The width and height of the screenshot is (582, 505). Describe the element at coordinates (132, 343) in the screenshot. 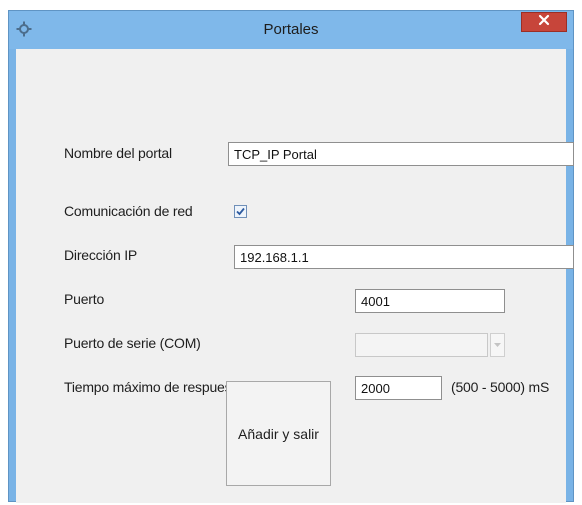

I see `serial-port-label: Puerto de serie (COM)` at that location.